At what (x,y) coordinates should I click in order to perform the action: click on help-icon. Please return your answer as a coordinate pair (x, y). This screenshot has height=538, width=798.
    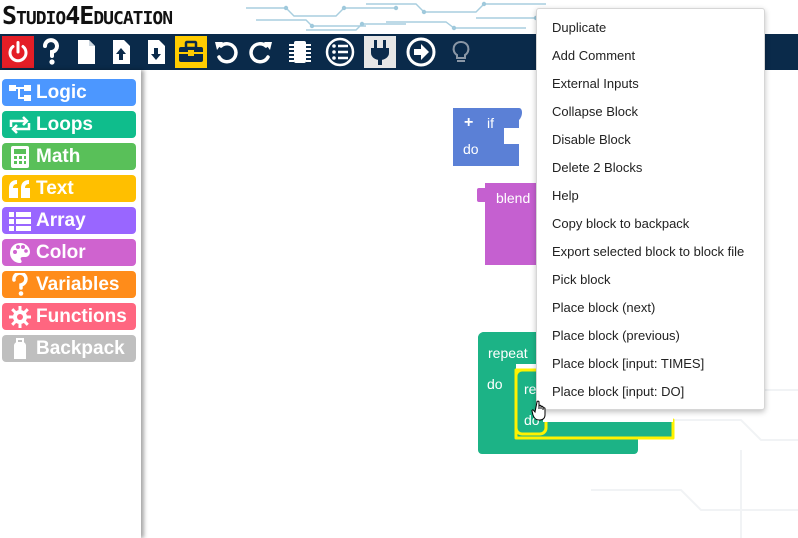
    Looking at the image, I should click on (51, 51).